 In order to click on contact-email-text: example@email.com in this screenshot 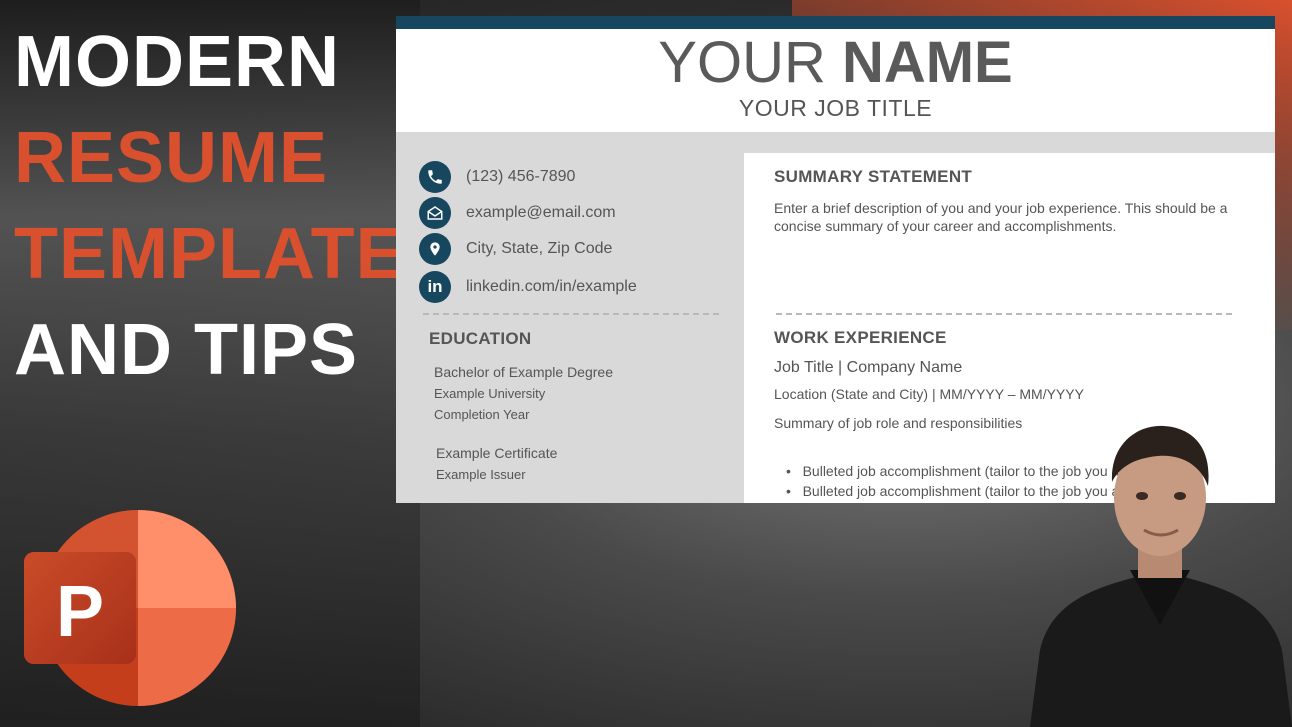, I will do `click(541, 212)`.